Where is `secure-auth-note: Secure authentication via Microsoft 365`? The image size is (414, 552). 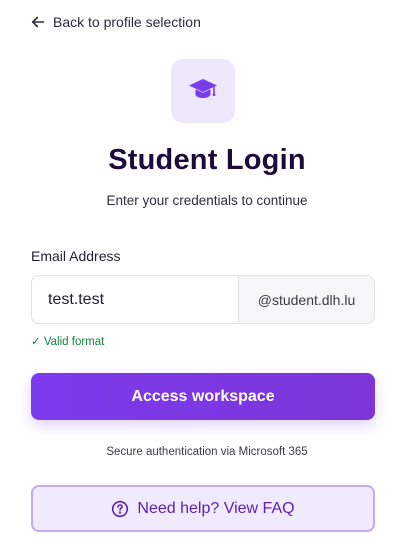 secure-auth-note: Secure authentication via Microsoft 365 is located at coordinates (207, 452).